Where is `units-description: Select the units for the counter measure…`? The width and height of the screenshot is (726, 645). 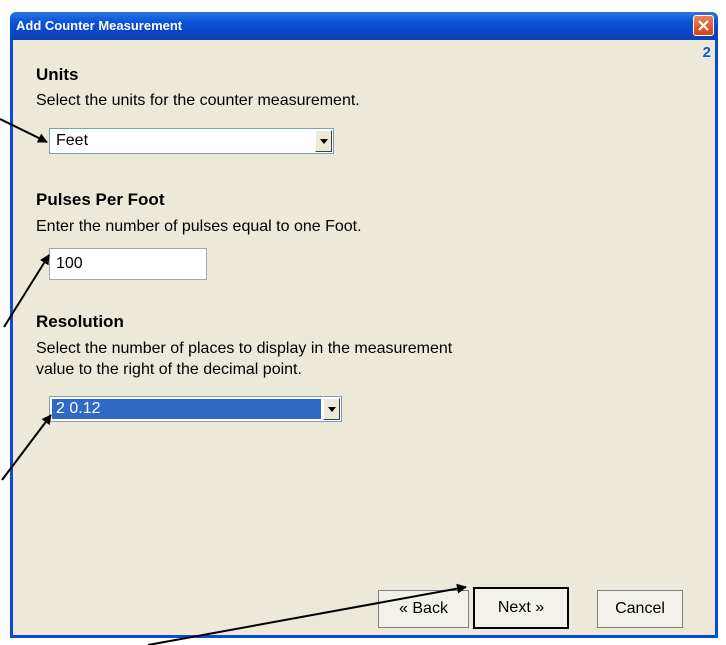 units-description: Select the units for the counter measure… is located at coordinates (198, 100).